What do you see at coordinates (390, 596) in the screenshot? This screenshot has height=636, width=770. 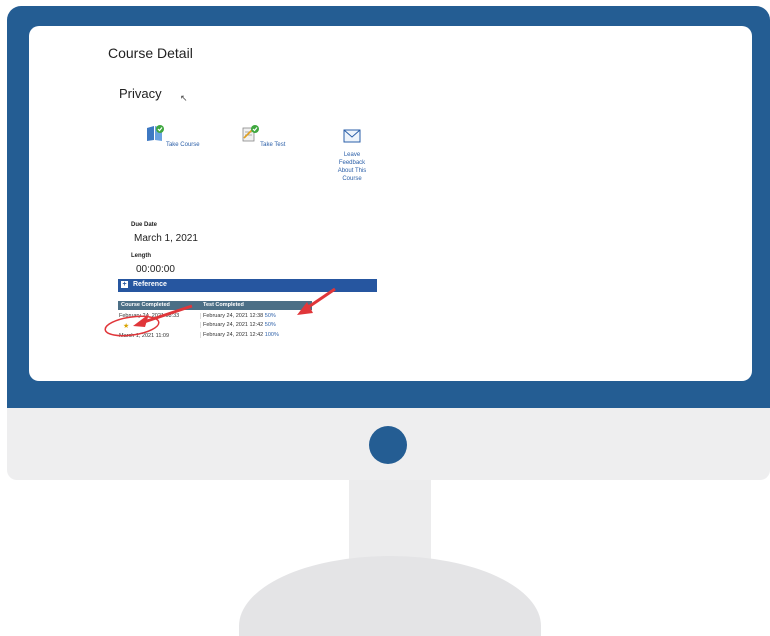 I see `monitor-stand-base` at bounding box center [390, 596].